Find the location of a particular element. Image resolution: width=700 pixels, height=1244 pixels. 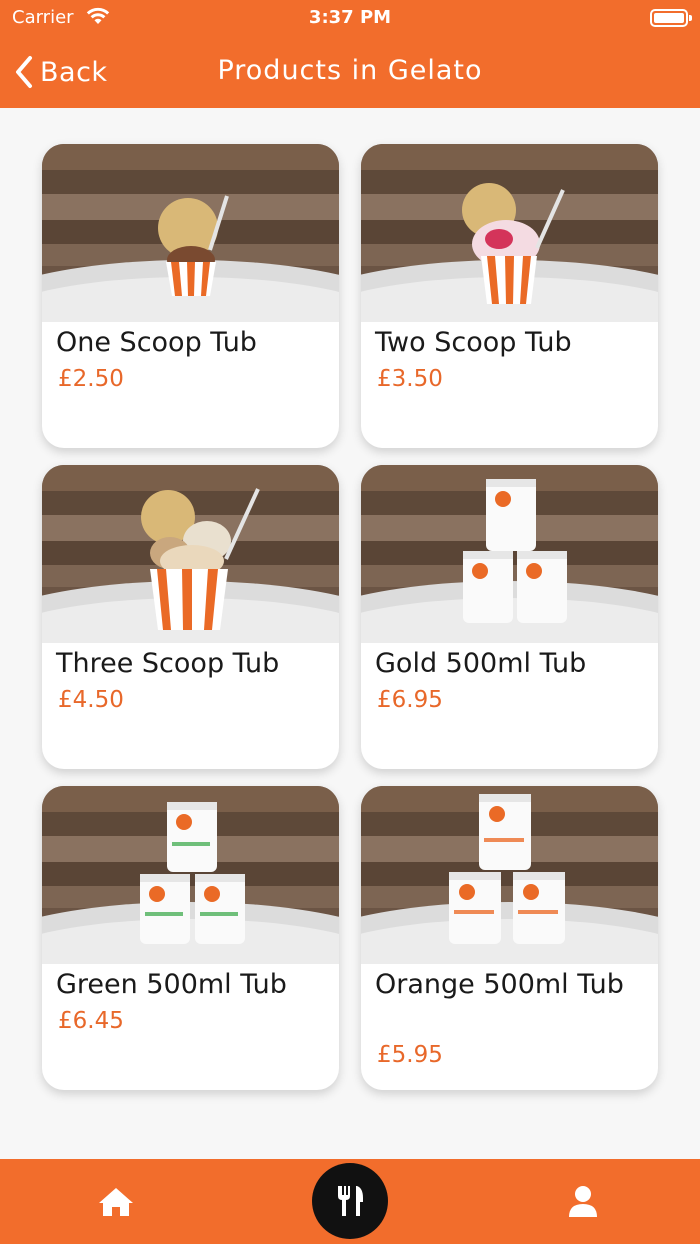

product-card: One Scoop Tub £2.50 is located at coordinates (190, 296).